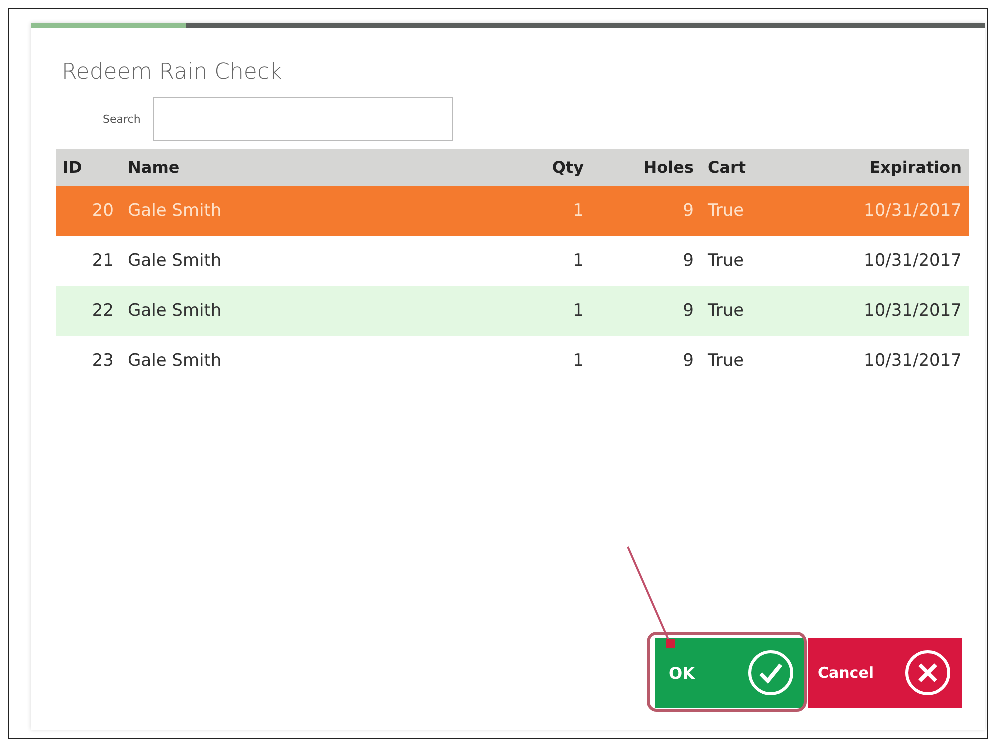  What do you see at coordinates (88, 211) in the screenshot?
I see `table-cell: 20` at bounding box center [88, 211].